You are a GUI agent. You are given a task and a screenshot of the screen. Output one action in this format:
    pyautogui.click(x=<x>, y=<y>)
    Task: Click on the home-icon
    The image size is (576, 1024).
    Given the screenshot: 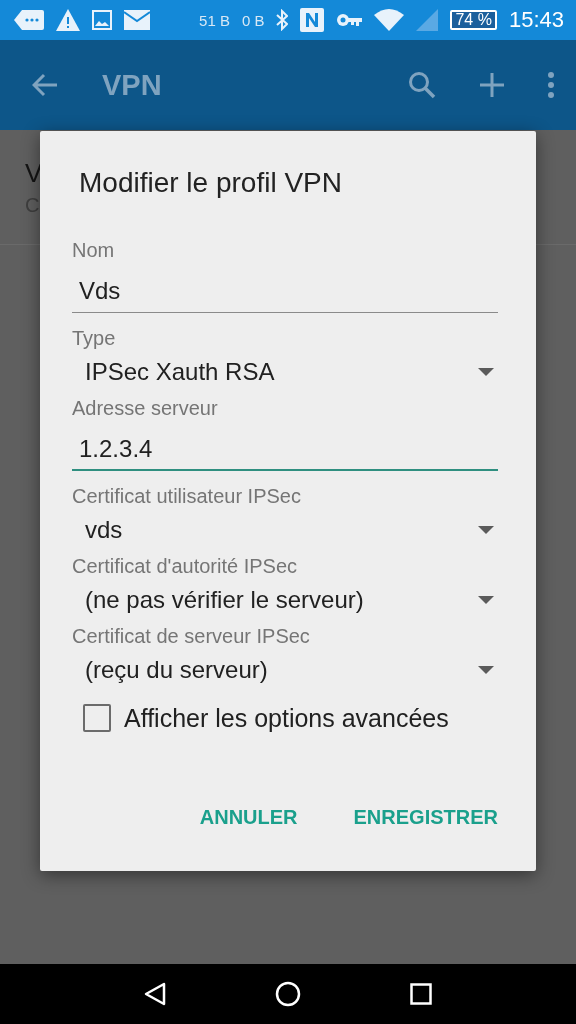 What is the action you would take?
    pyautogui.click(x=288, y=994)
    